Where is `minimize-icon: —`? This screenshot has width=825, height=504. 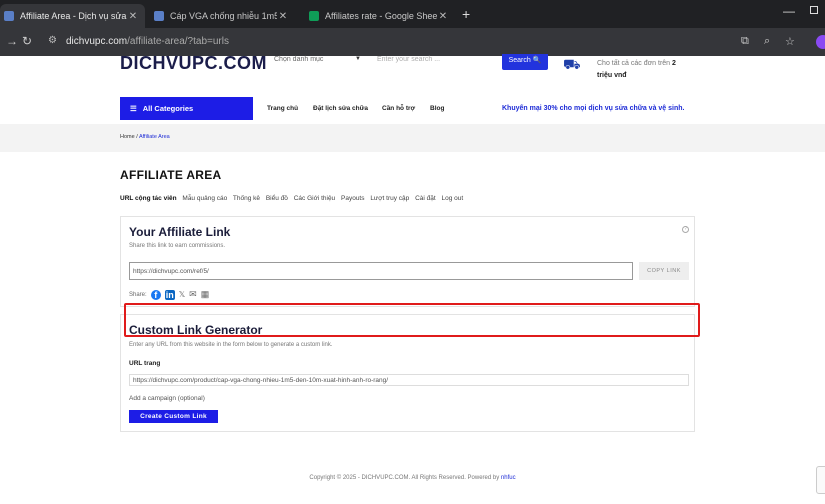 minimize-icon: — is located at coordinates (789, 11).